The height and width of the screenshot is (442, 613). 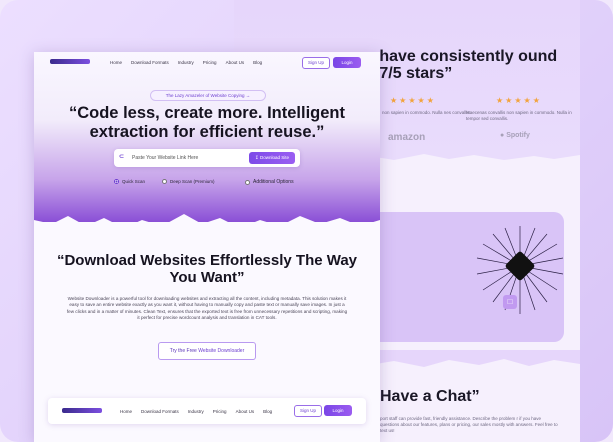 I want to click on spotify-icon: ●, so click(x=502, y=135).